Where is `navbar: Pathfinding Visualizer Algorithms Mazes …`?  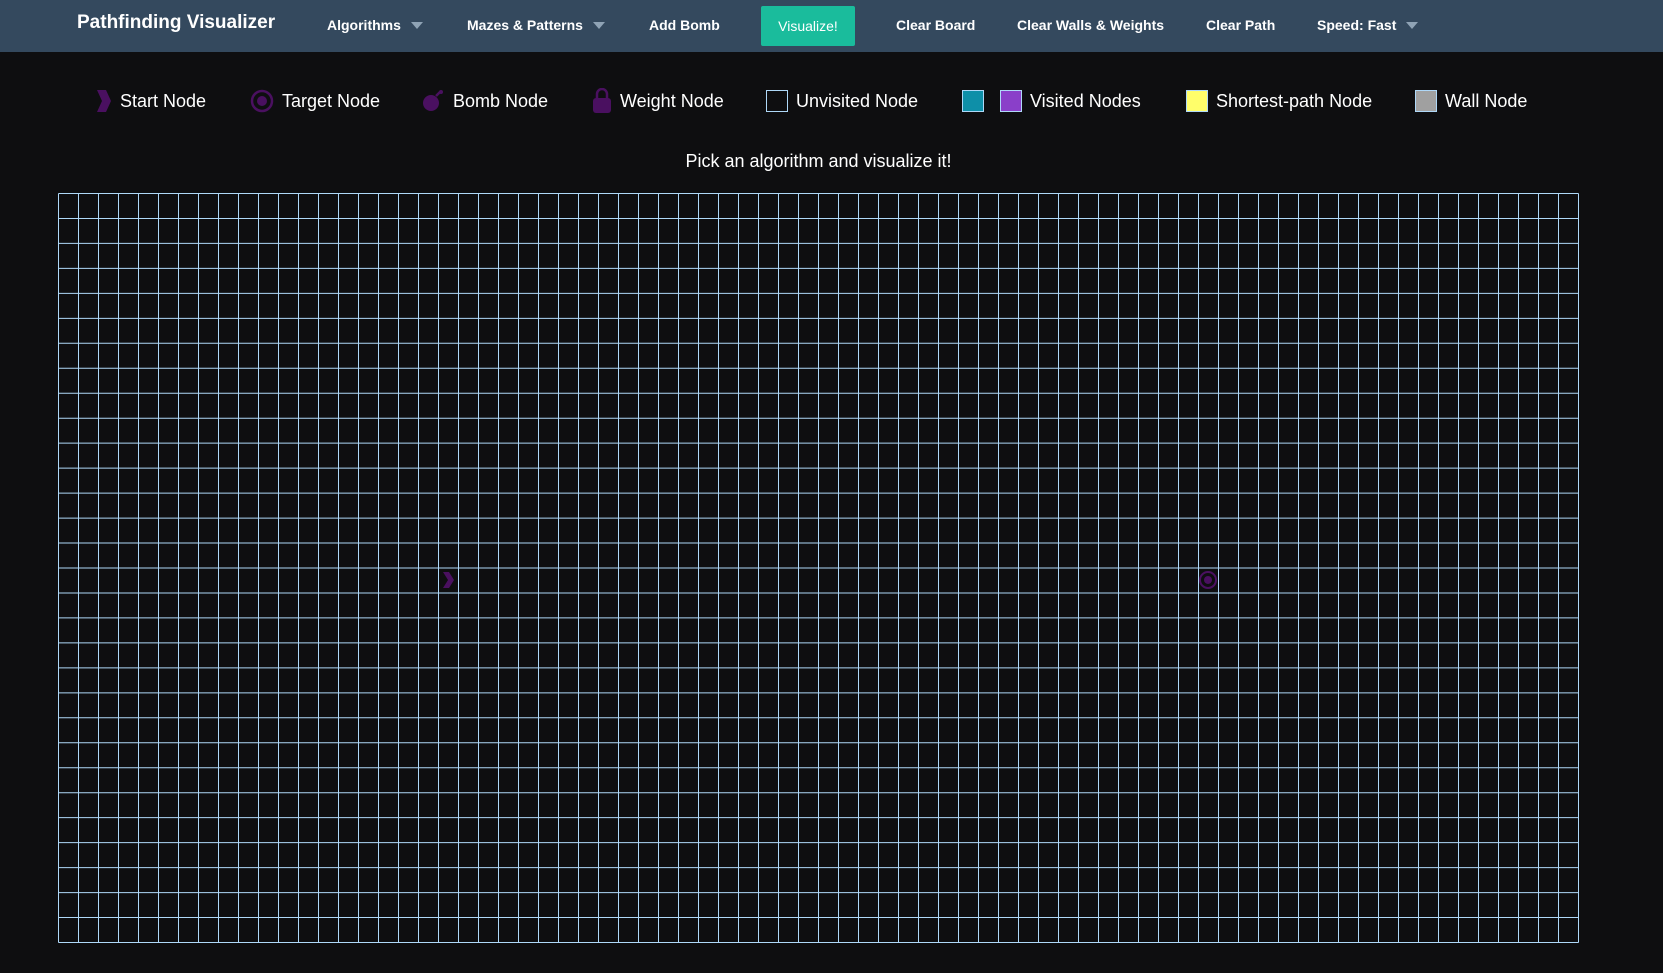
navbar: Pathfinding Visualizer Algorithms Mazes … is located at coordinates (831, 26).